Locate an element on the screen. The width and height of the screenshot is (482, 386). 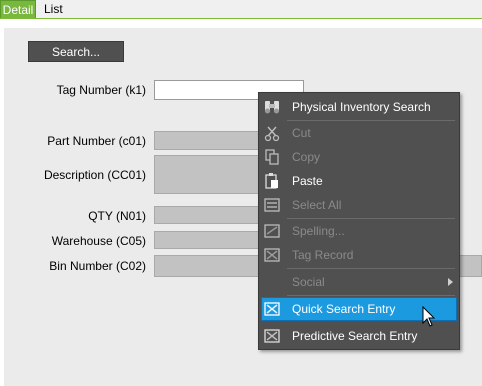
part-number-field is located at coordinates (209, 140).